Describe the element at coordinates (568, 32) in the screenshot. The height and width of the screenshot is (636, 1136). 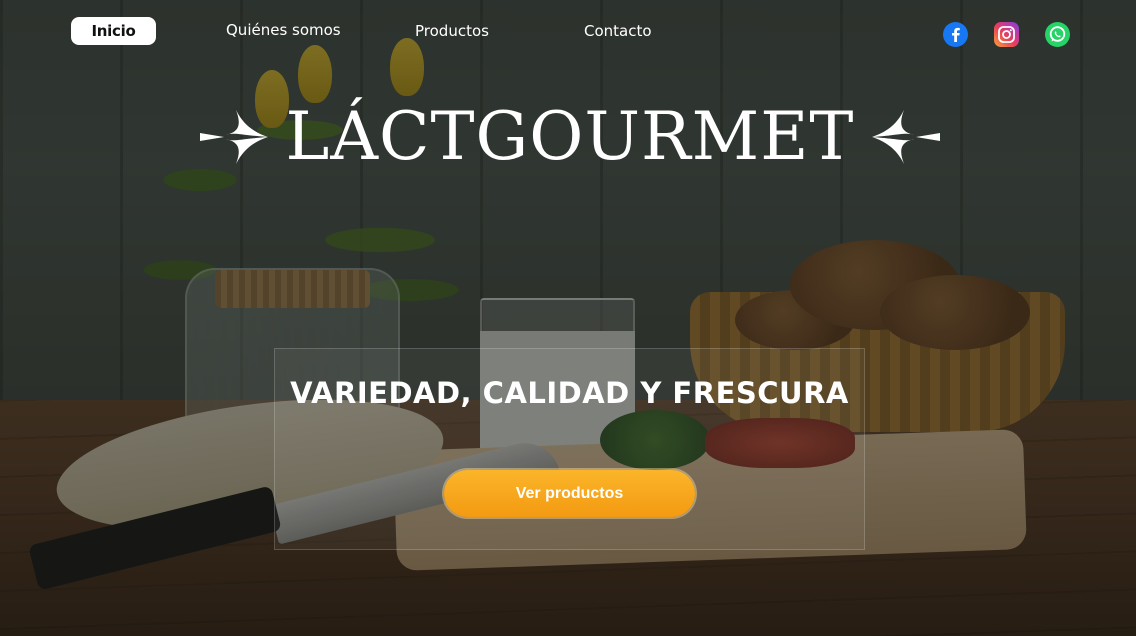
I see `main-nav: Inicio Quiénes somos Productos Contacto` at that location.